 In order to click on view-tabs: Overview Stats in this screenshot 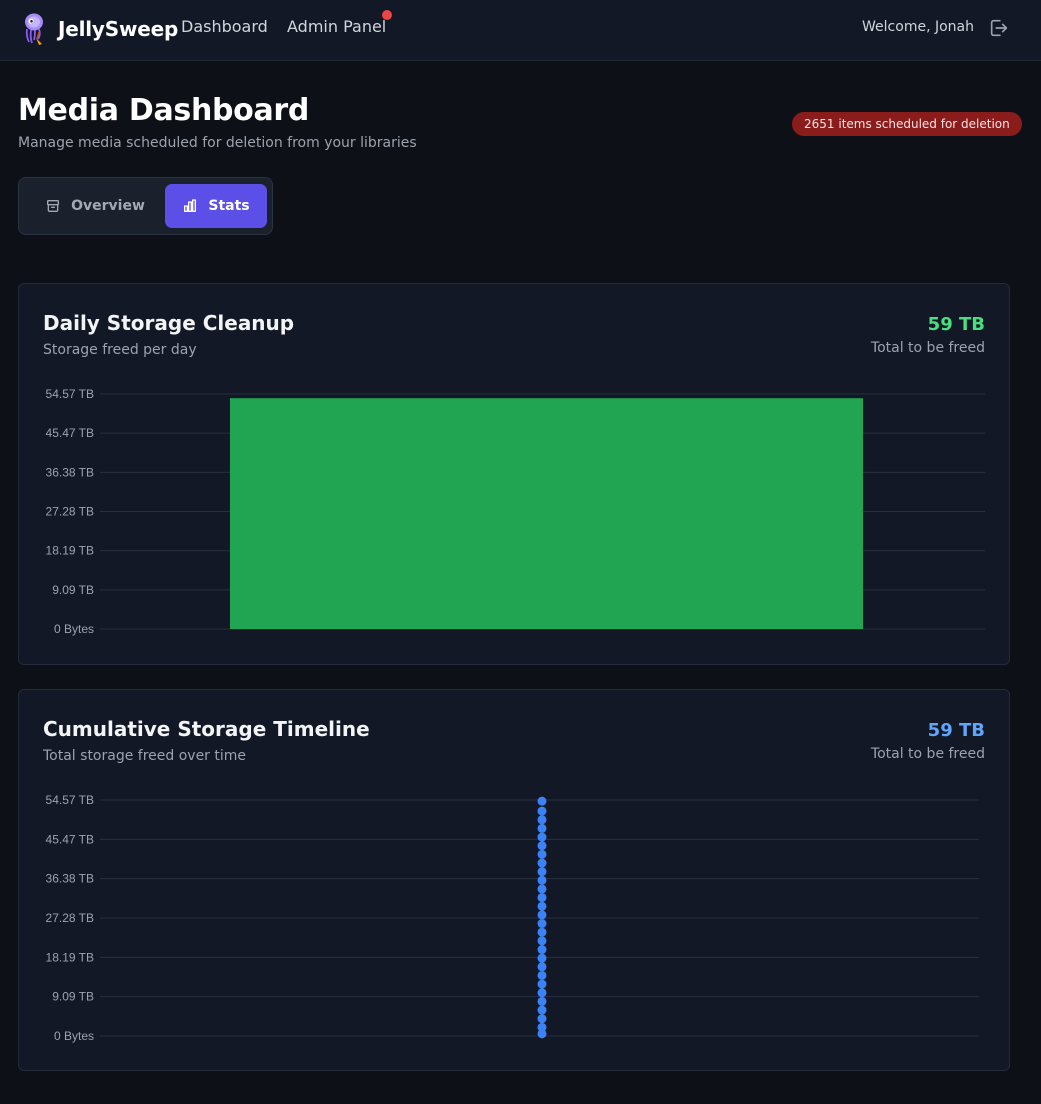, I will do `click(145, 206)`.